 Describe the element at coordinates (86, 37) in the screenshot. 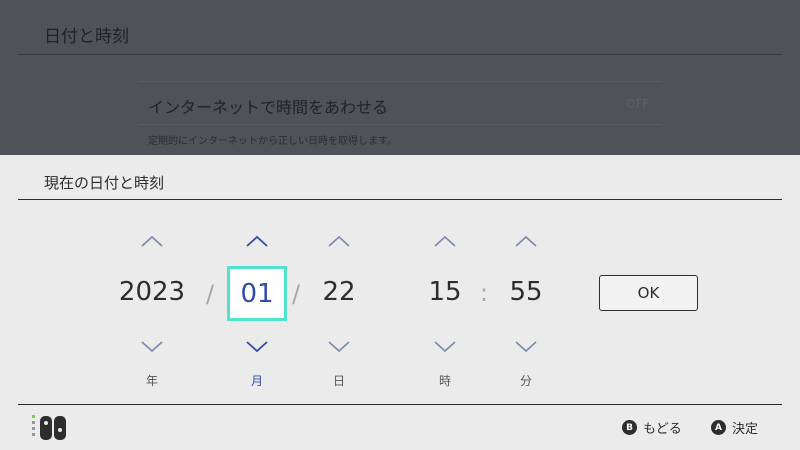

I see `background-page-title: 日付と時刻` at that location.